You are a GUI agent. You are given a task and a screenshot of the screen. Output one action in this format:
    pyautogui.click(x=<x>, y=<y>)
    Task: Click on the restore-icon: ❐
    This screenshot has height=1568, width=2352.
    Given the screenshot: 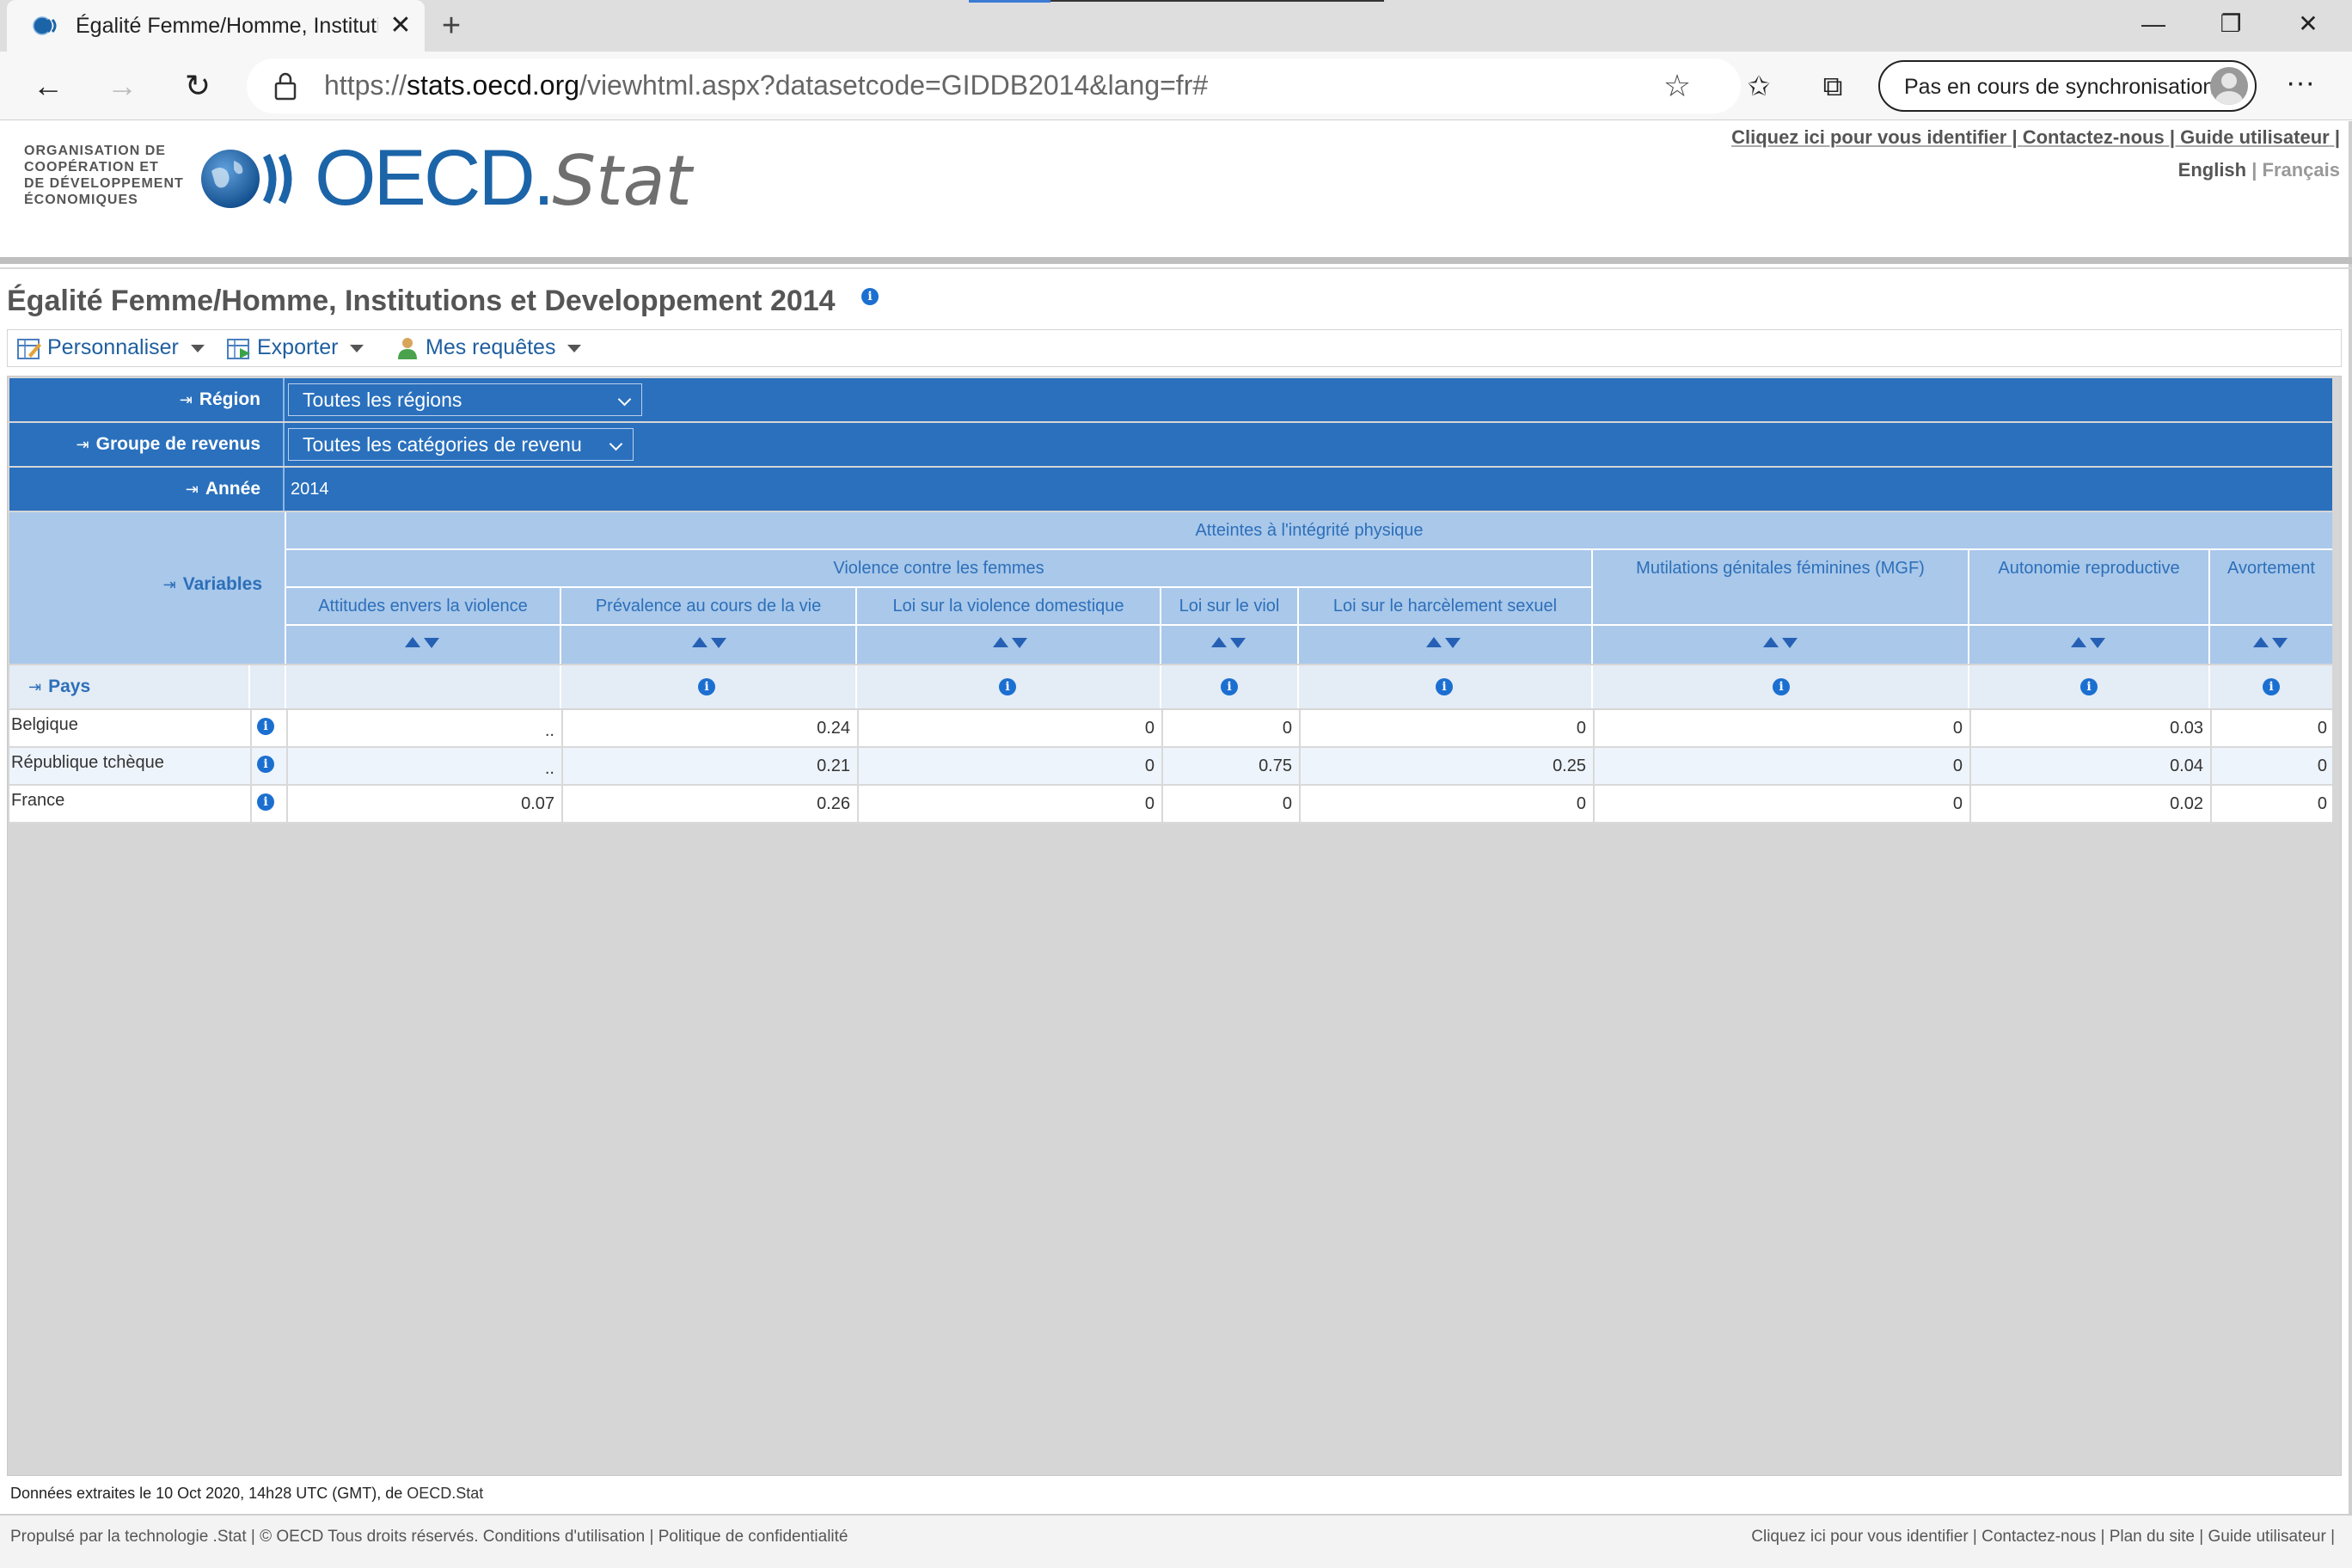 What is the action you would take?
    pyautogui.click(x=2230, y=24)
    